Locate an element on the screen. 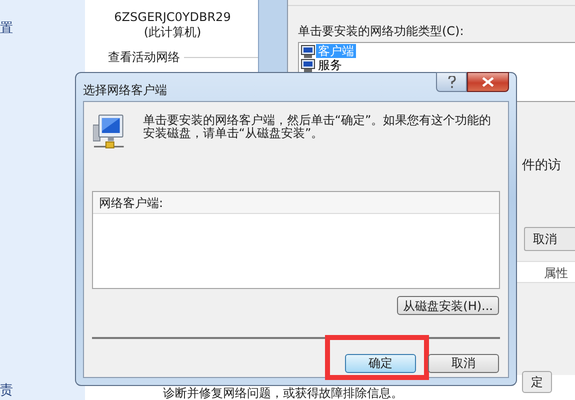 This screenshot has width=575, height=400. list-item: 服务 is located at coordinates (330, 65).